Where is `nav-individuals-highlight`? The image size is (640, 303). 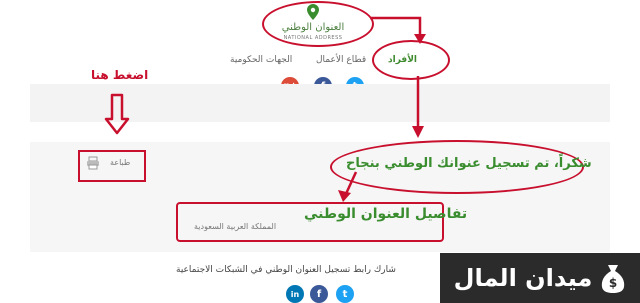 nav-individuals-highlight is located at coordinates (411, 60).